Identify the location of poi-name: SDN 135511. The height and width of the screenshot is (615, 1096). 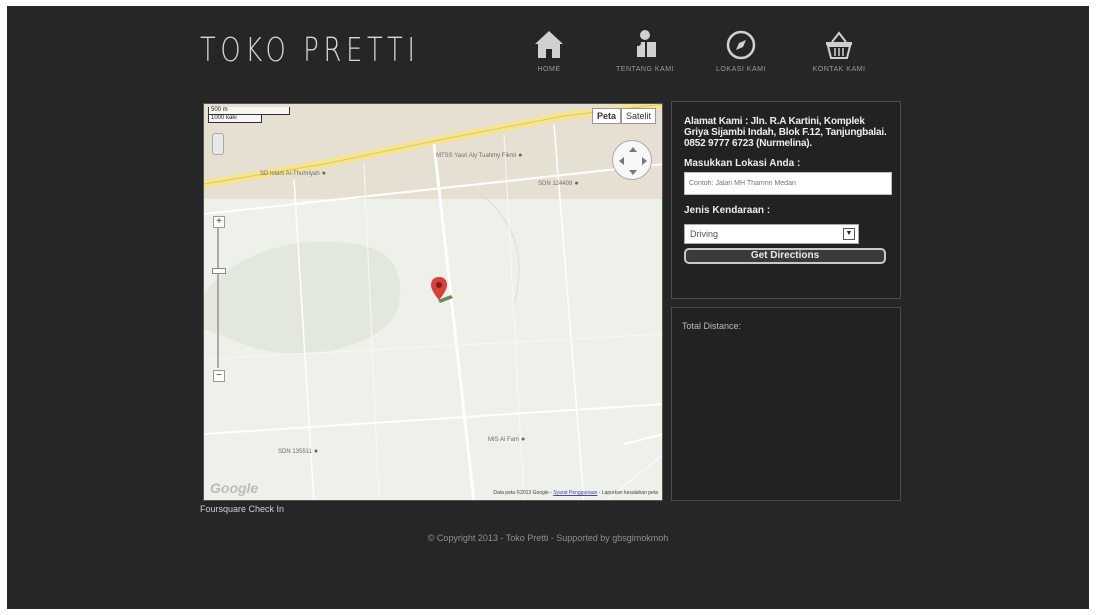
(295, 452).